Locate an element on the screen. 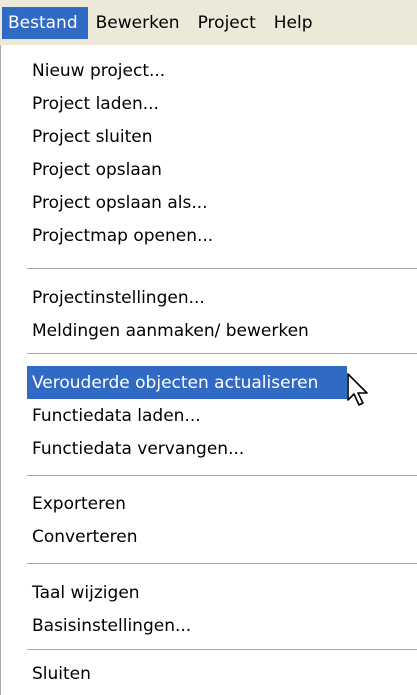  menu-item-project-sluiten: Project sluiten is located at coordinates (171, 136).